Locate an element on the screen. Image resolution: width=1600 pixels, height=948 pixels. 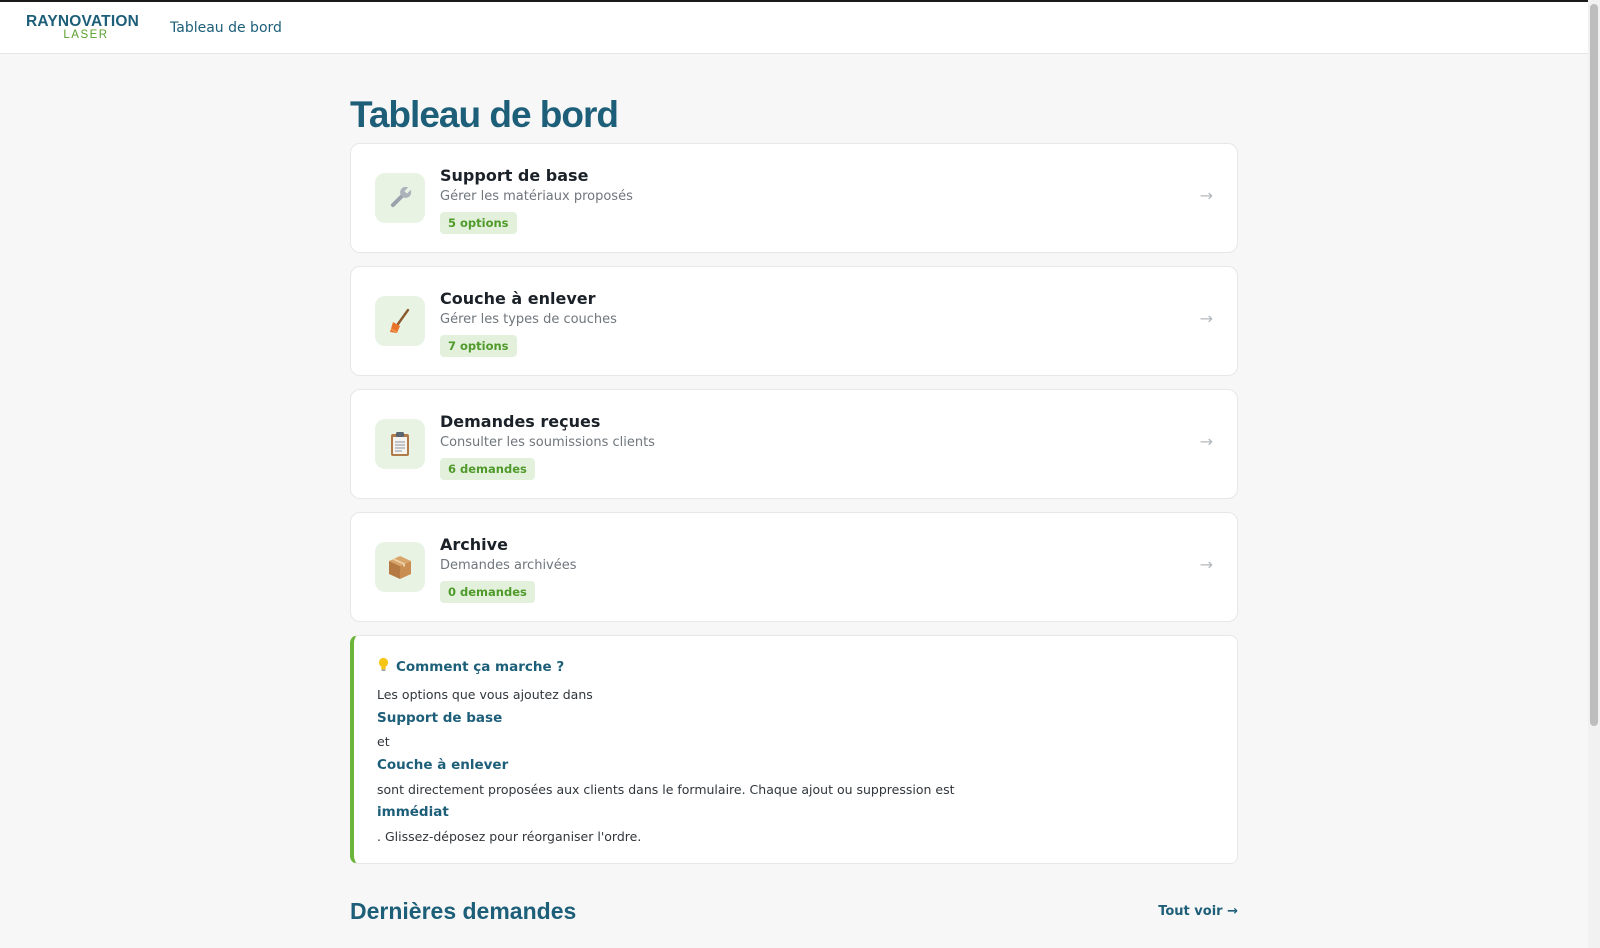
count-badge: 0 demandes is located at coordinates (487, 592).